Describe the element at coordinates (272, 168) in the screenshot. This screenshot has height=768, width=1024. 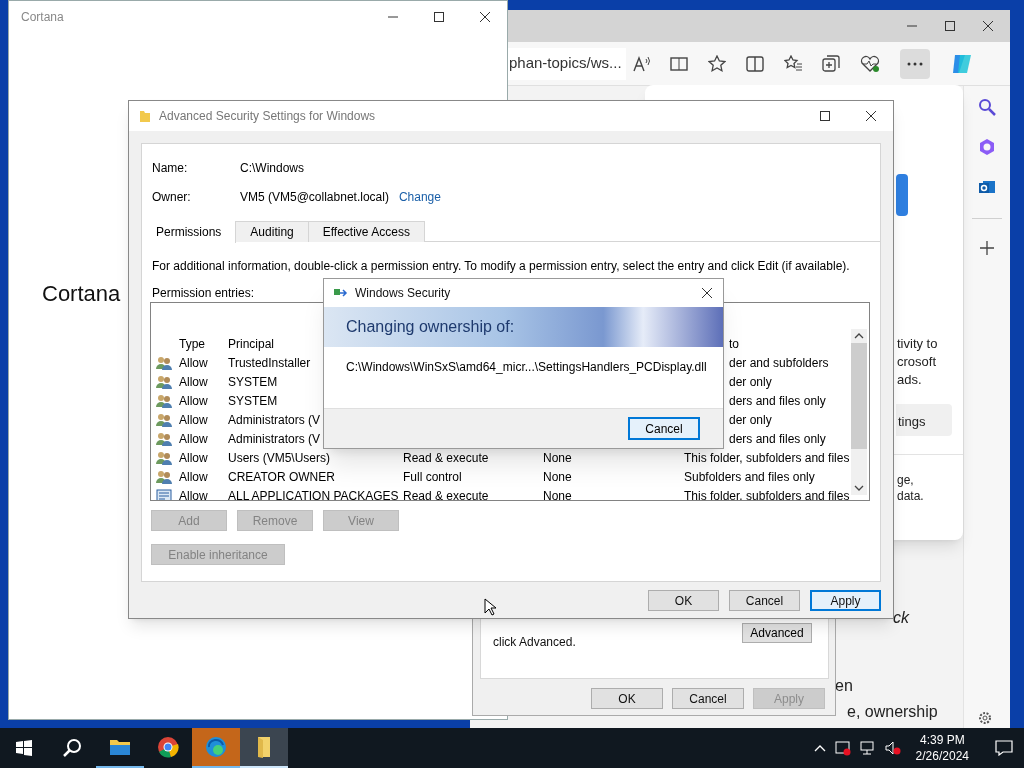
I see `field-value: C:\Windows` at that location.